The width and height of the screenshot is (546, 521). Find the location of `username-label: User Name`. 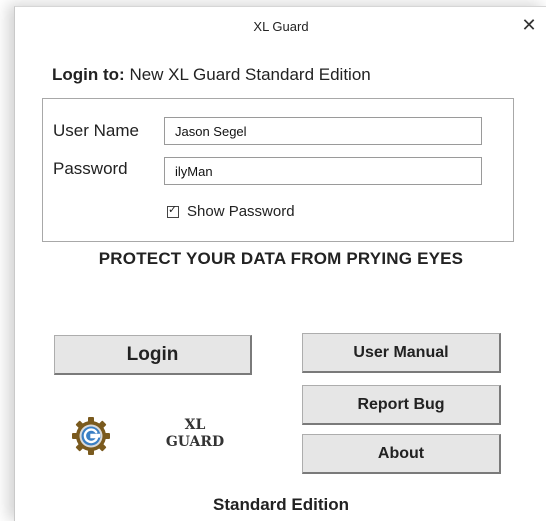

username-label: User Name is located at coordinates (96, 130).